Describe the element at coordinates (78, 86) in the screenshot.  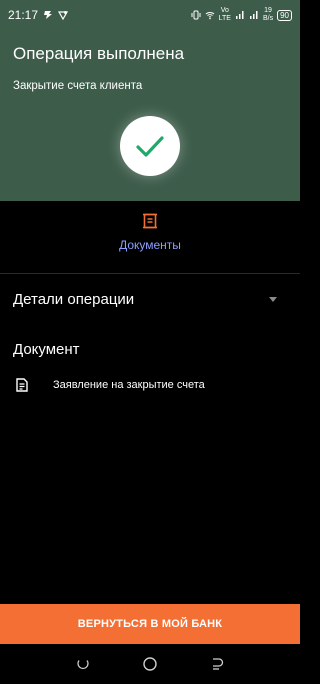
I see `operation-subtitle: Закрытие счета клиента` at that location.